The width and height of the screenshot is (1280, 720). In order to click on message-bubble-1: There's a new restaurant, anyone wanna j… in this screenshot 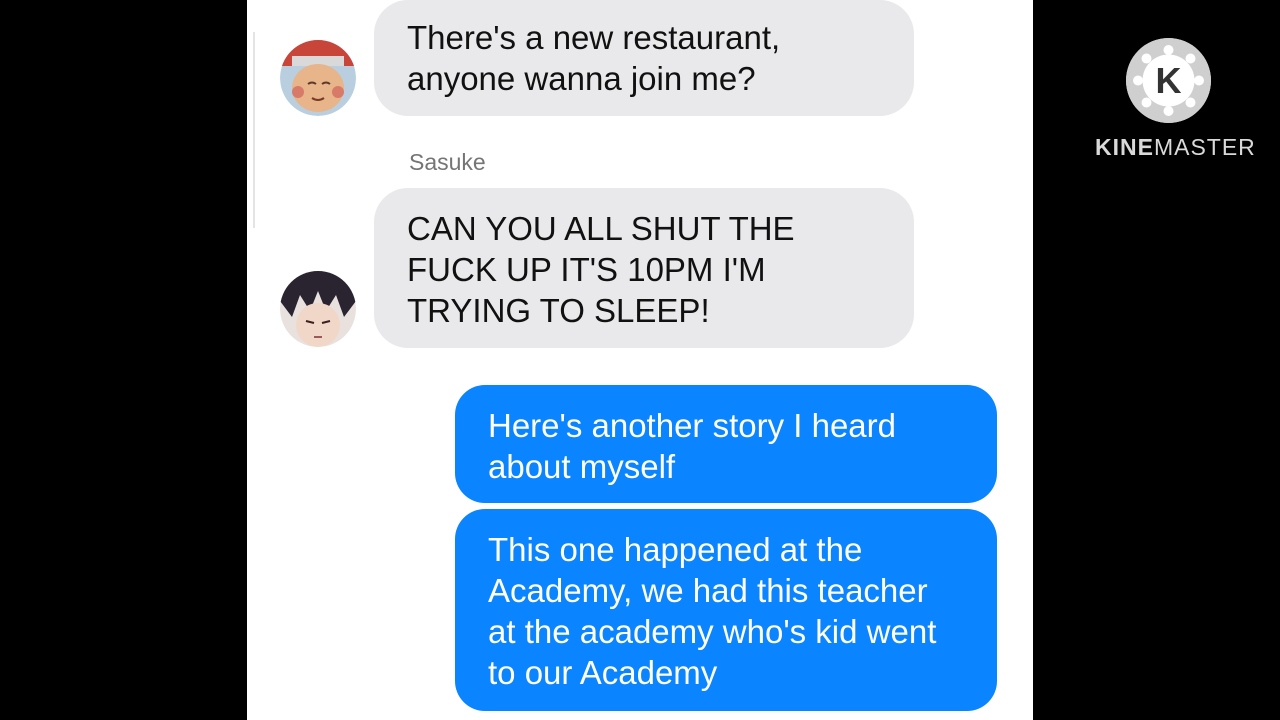, I will do `click(644, 58)`.